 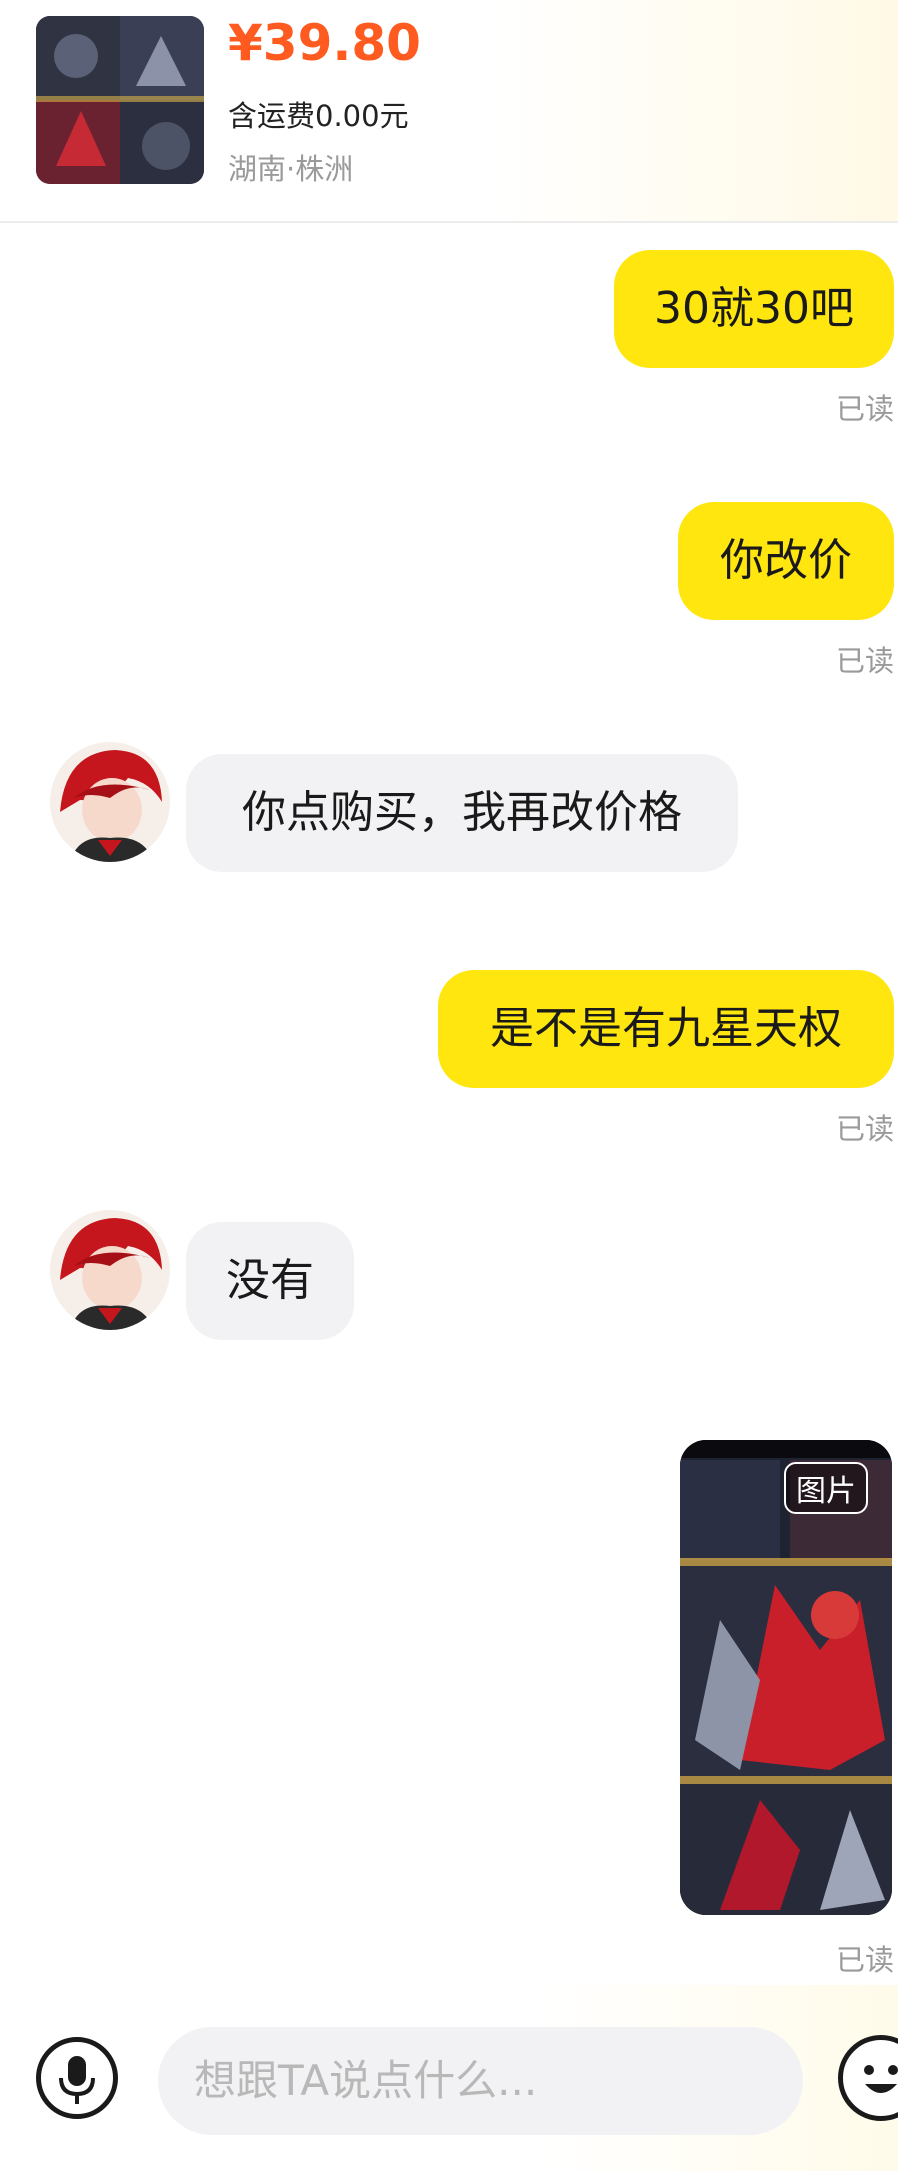 I want to click on message-bubble: 没有, so click(x=270, y=1281).